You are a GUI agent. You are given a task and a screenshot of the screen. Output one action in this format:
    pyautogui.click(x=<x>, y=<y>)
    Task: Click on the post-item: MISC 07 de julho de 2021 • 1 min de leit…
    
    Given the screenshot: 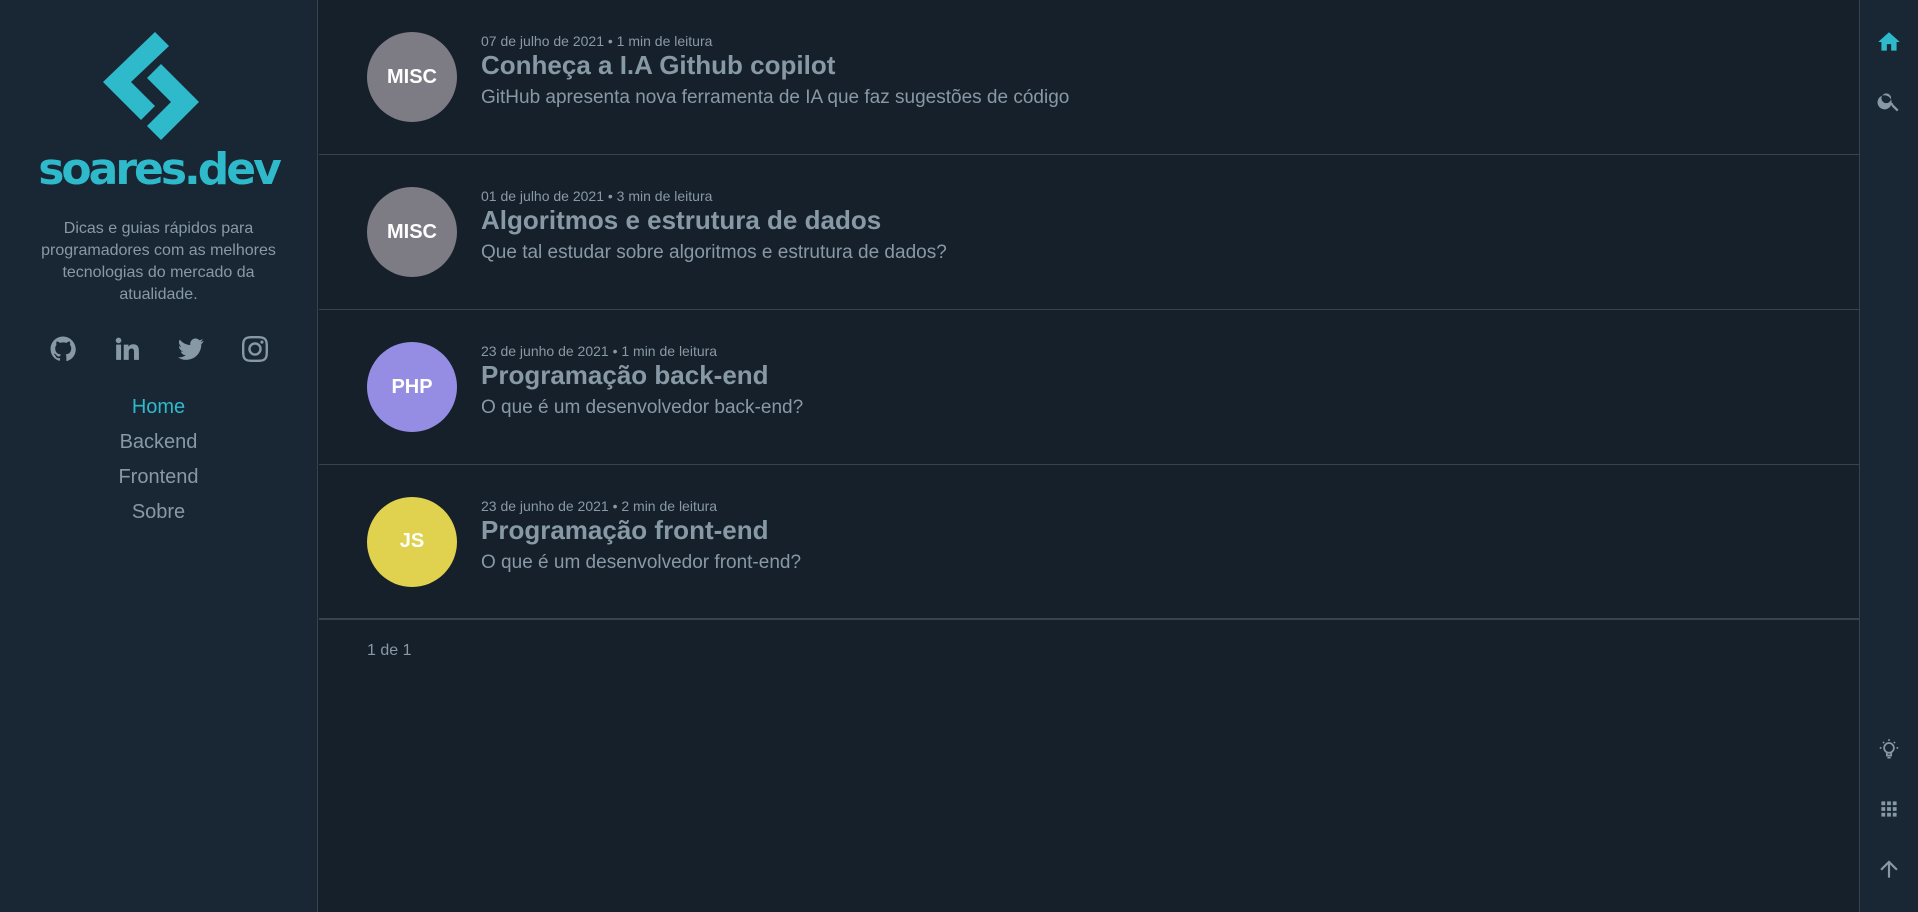 What is the action you would take?
    pyautogui.click(x=1089, y=77)
    